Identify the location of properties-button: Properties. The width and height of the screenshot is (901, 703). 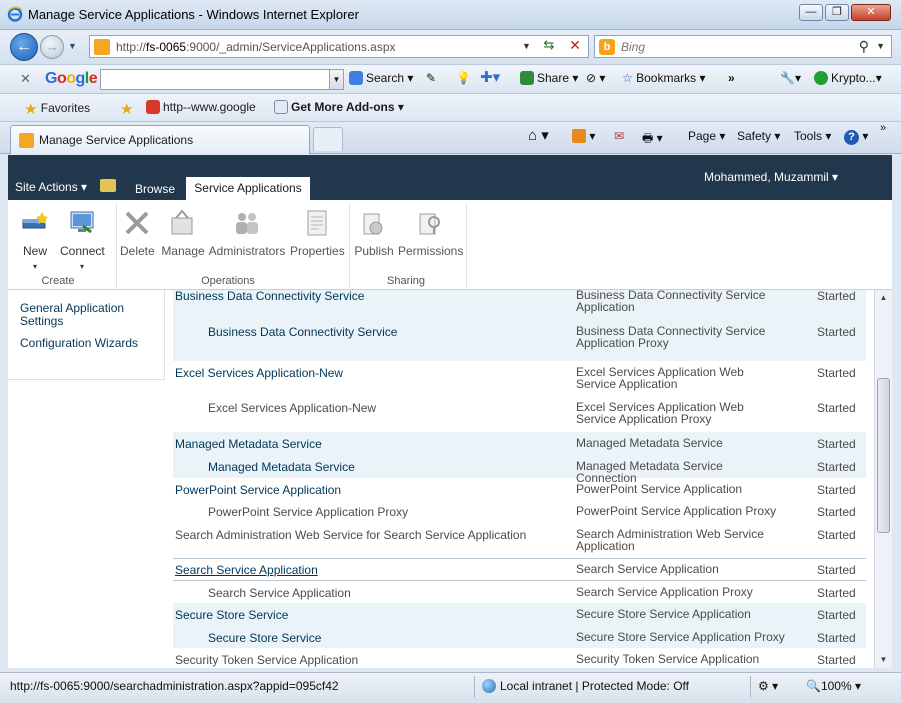
(317, 233).